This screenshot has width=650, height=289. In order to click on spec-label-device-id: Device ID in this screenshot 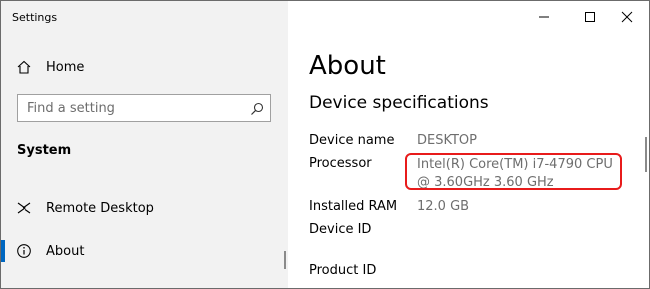, I will do `click(340, 229)`.